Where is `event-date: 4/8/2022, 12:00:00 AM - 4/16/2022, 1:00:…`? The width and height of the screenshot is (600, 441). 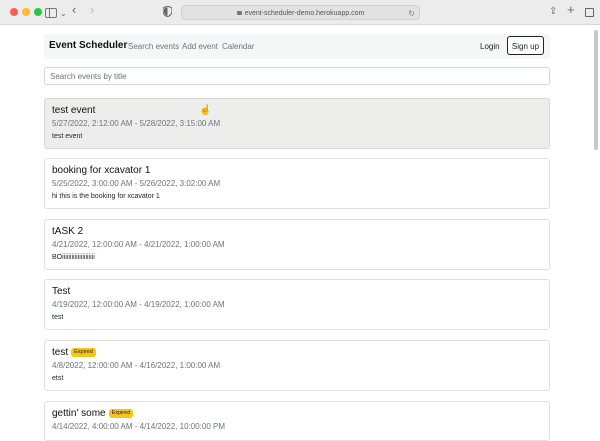
event-date: 4/8/2022, 12:00:00 AM - 4/16/2022, 1:00:… is located at coordinates (136, 365).